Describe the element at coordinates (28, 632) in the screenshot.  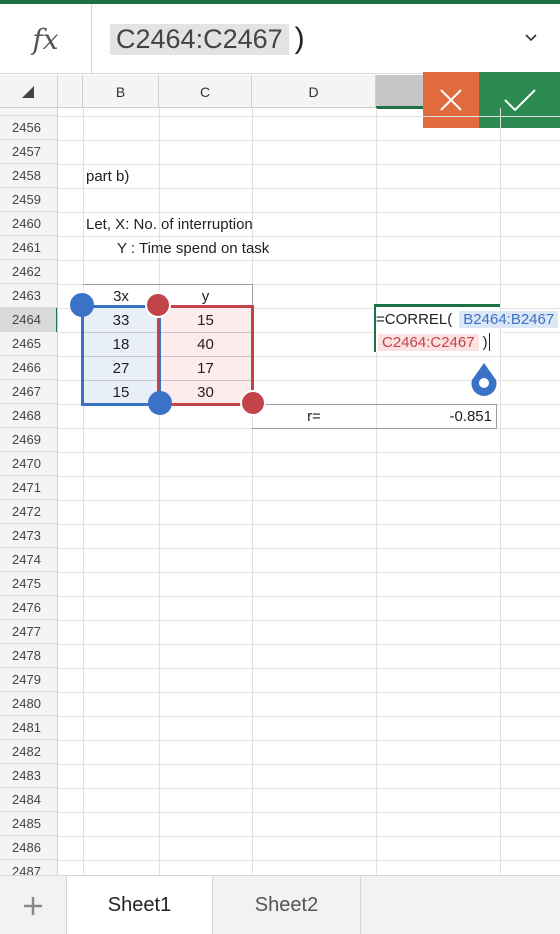
I see `row-header: 2477` at that location.